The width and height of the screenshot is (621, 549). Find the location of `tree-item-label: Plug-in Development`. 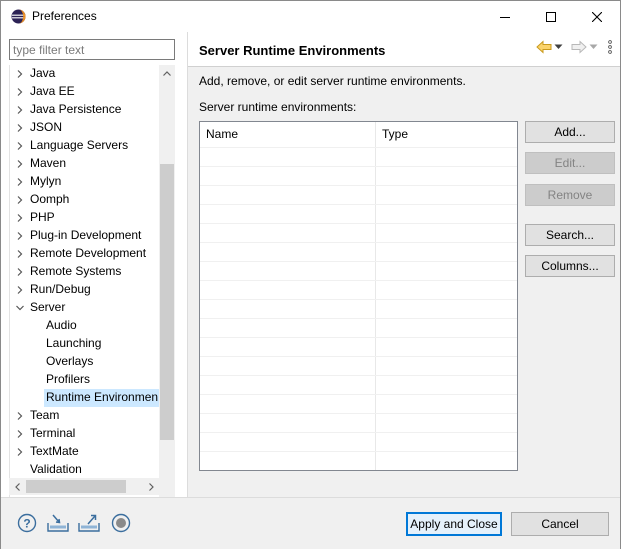

tree-item-label: Plug-in Development is located at coordinates (86, 235).